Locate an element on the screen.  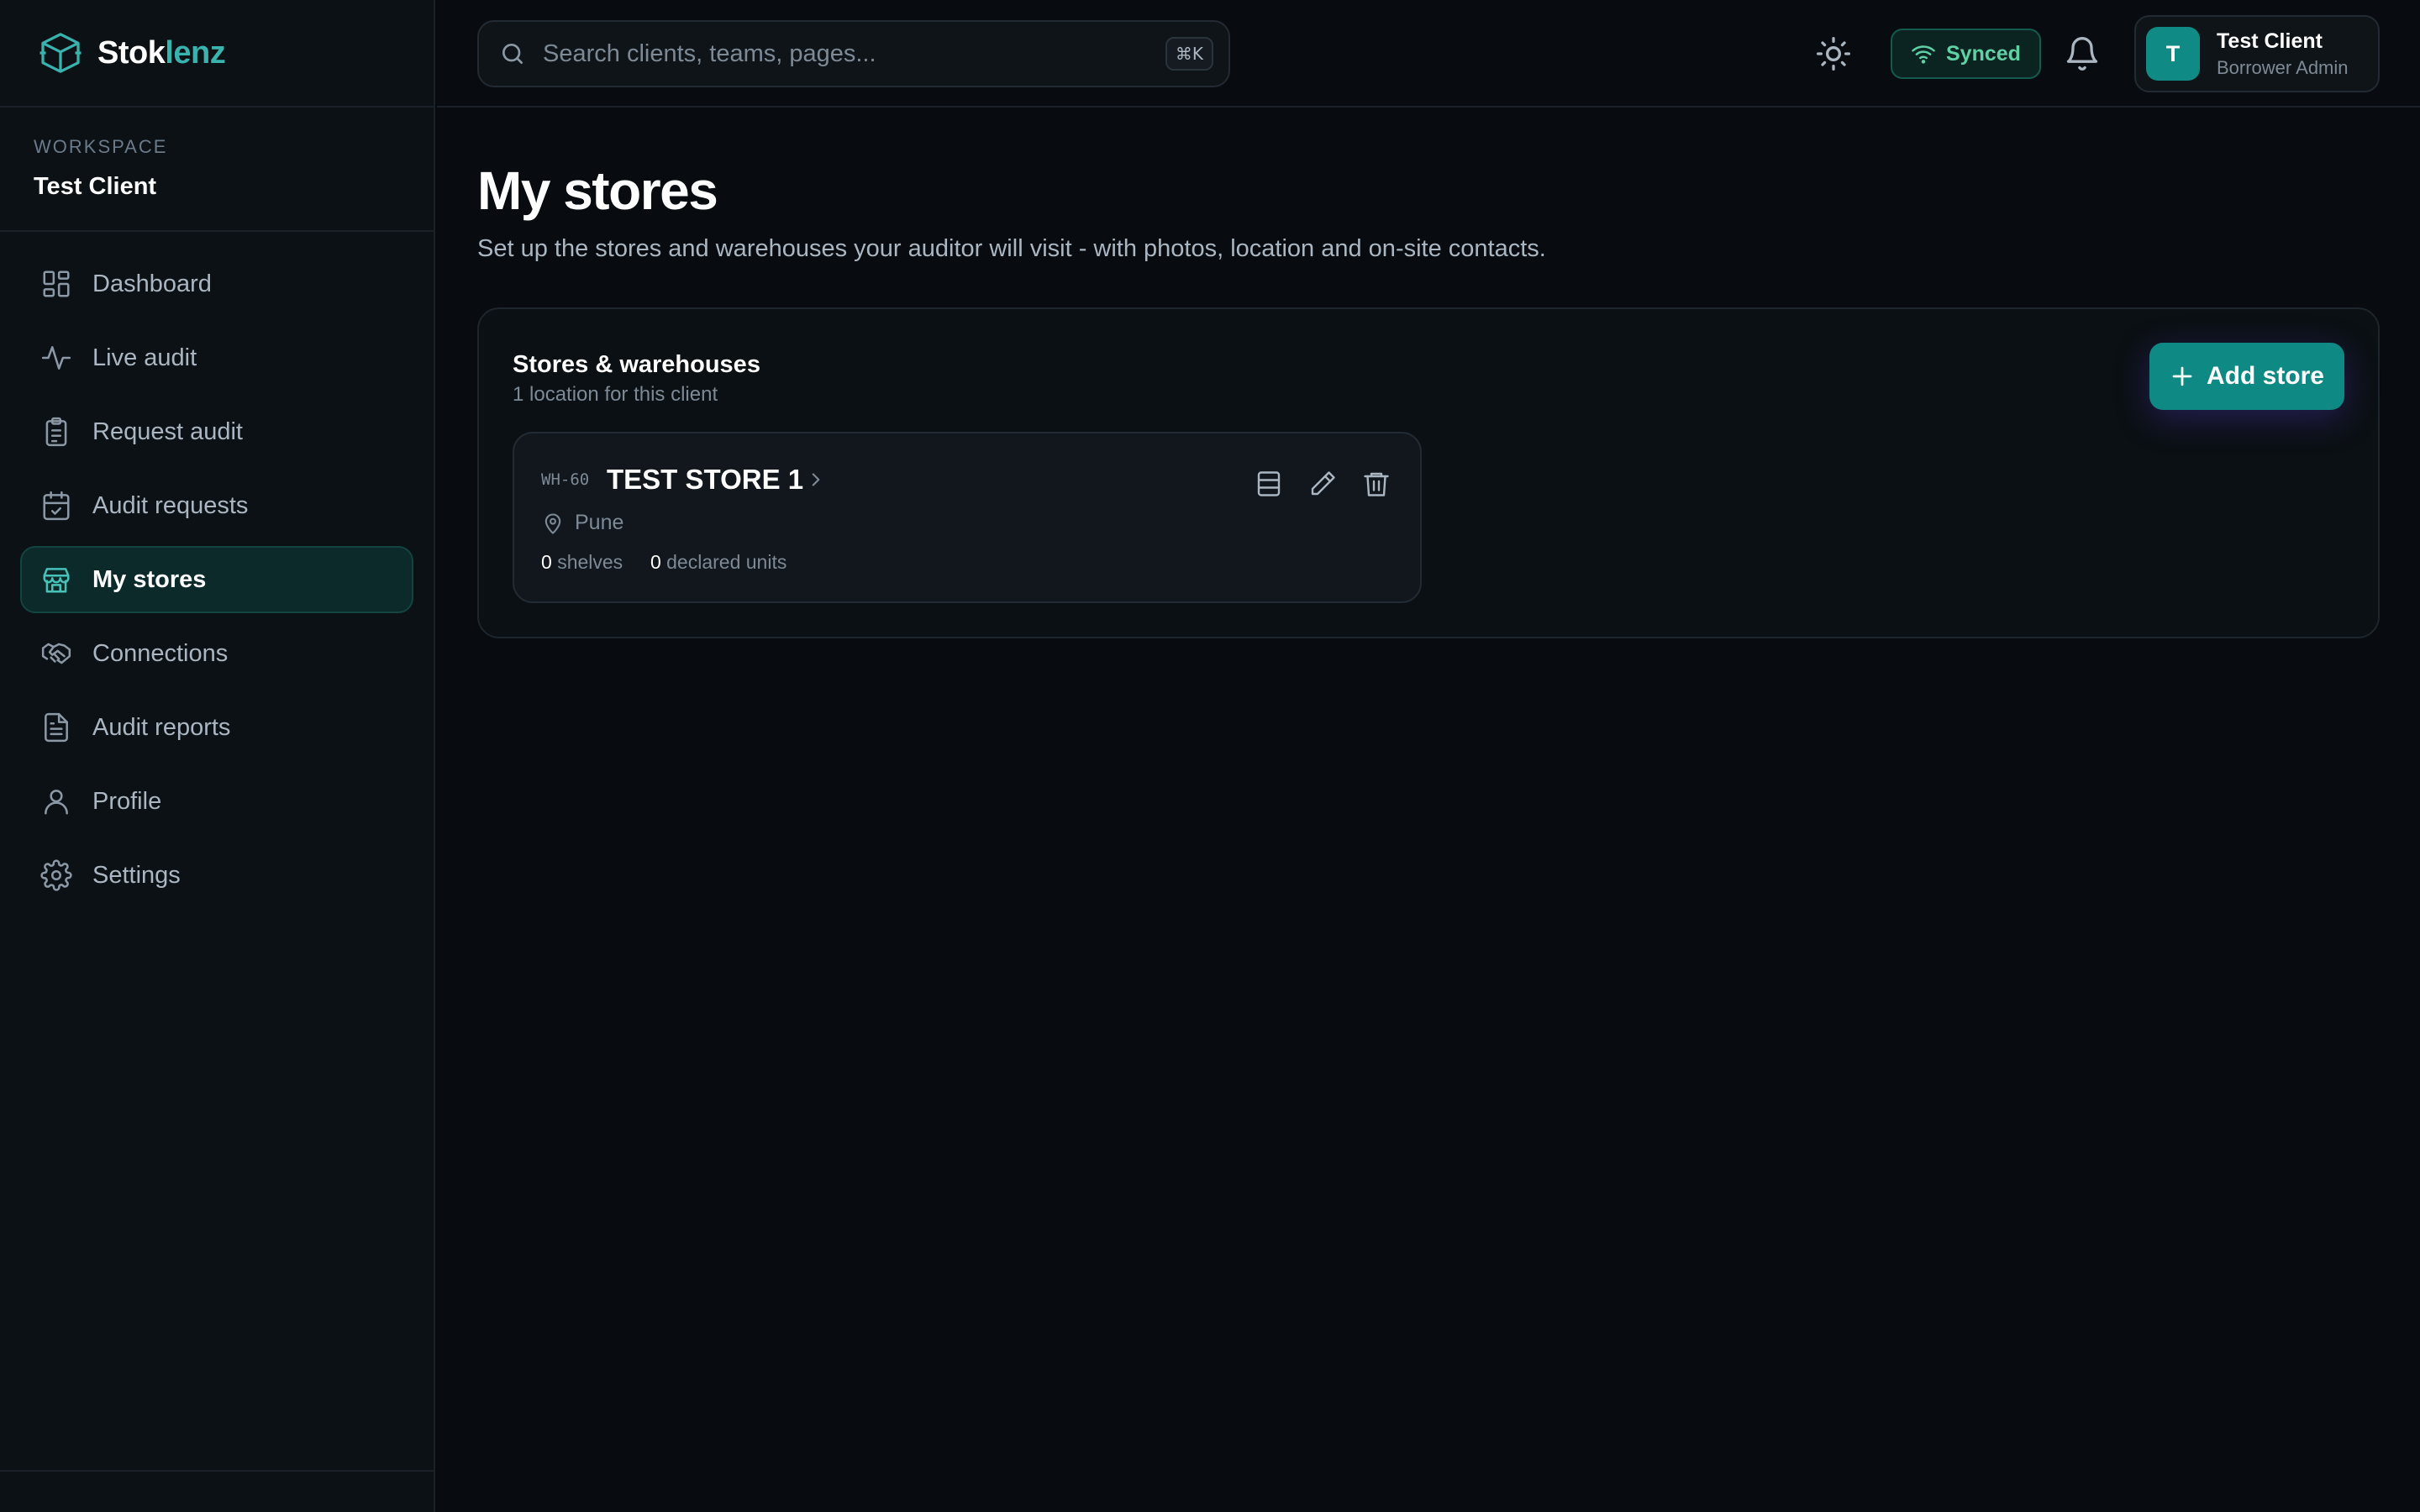
sidebar-item-audit-reports: Audit reports is located at coordinates (217, 727).